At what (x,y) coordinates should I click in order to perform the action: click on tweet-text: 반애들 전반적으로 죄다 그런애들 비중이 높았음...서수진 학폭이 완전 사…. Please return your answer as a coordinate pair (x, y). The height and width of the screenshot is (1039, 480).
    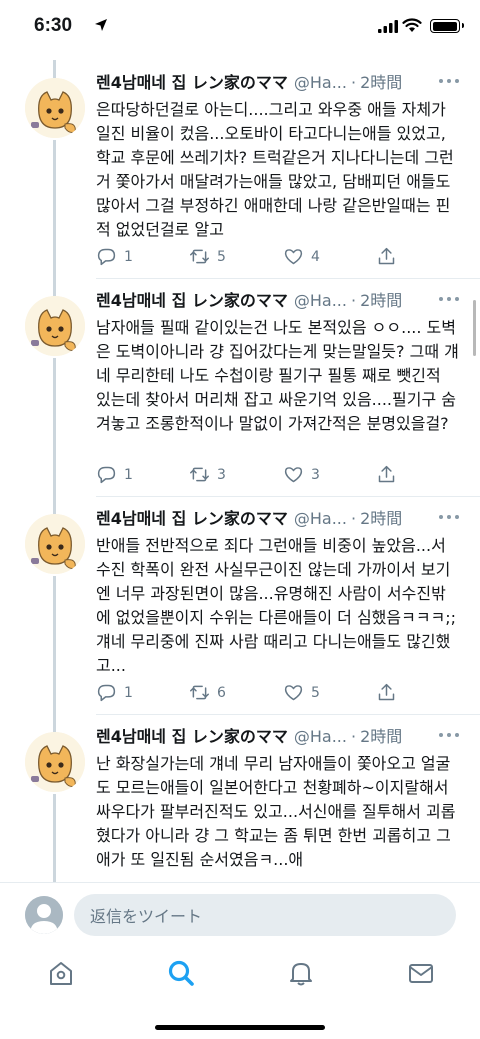
    Looking at the image, I should click on (276, 605).